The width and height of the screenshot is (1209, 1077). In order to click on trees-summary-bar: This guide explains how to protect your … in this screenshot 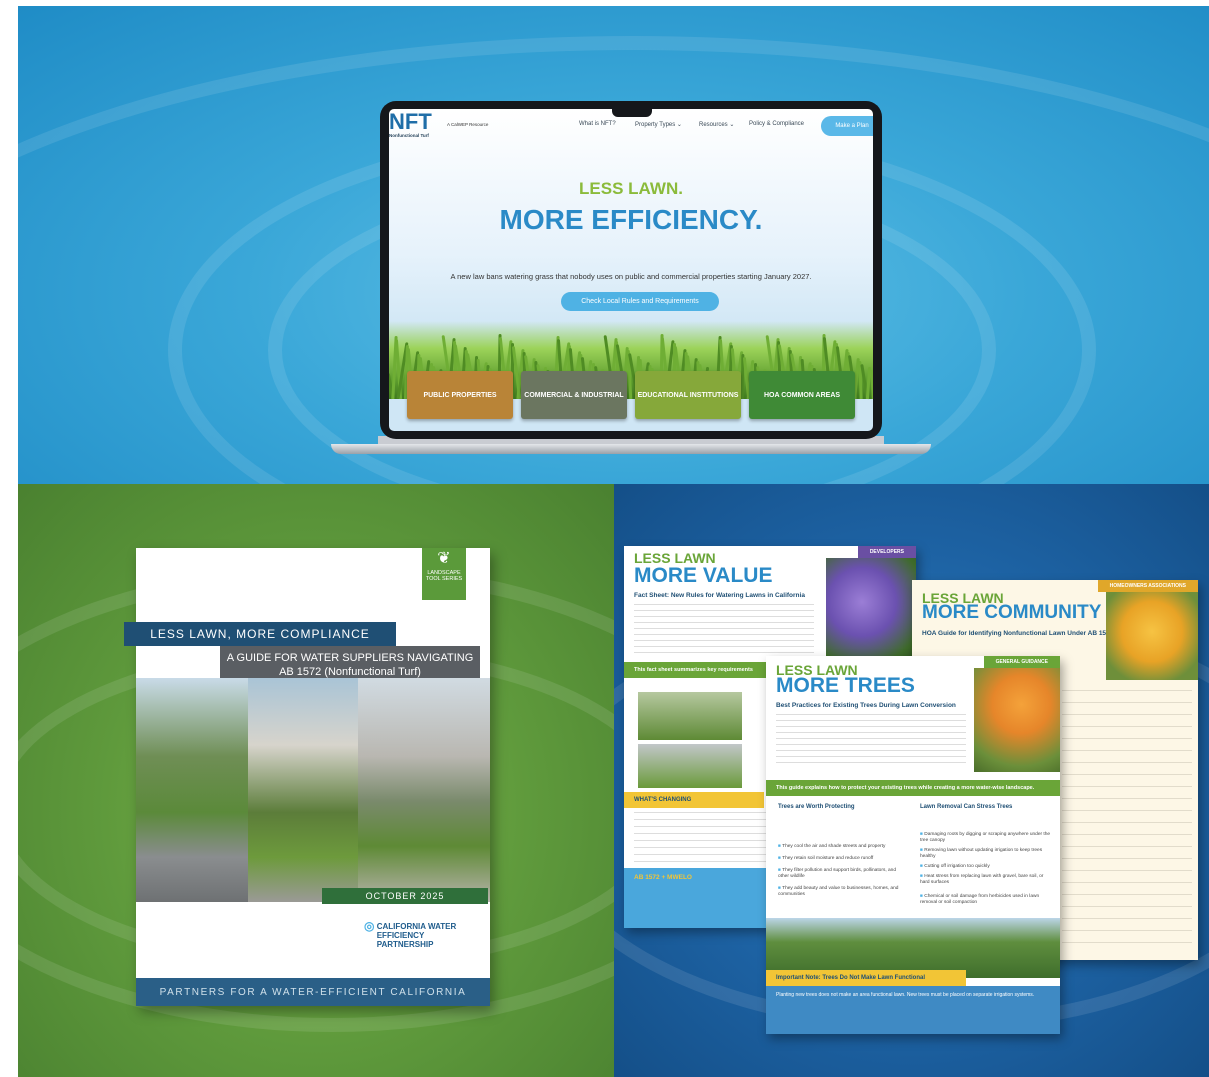, I will do `click(913, 788)`.